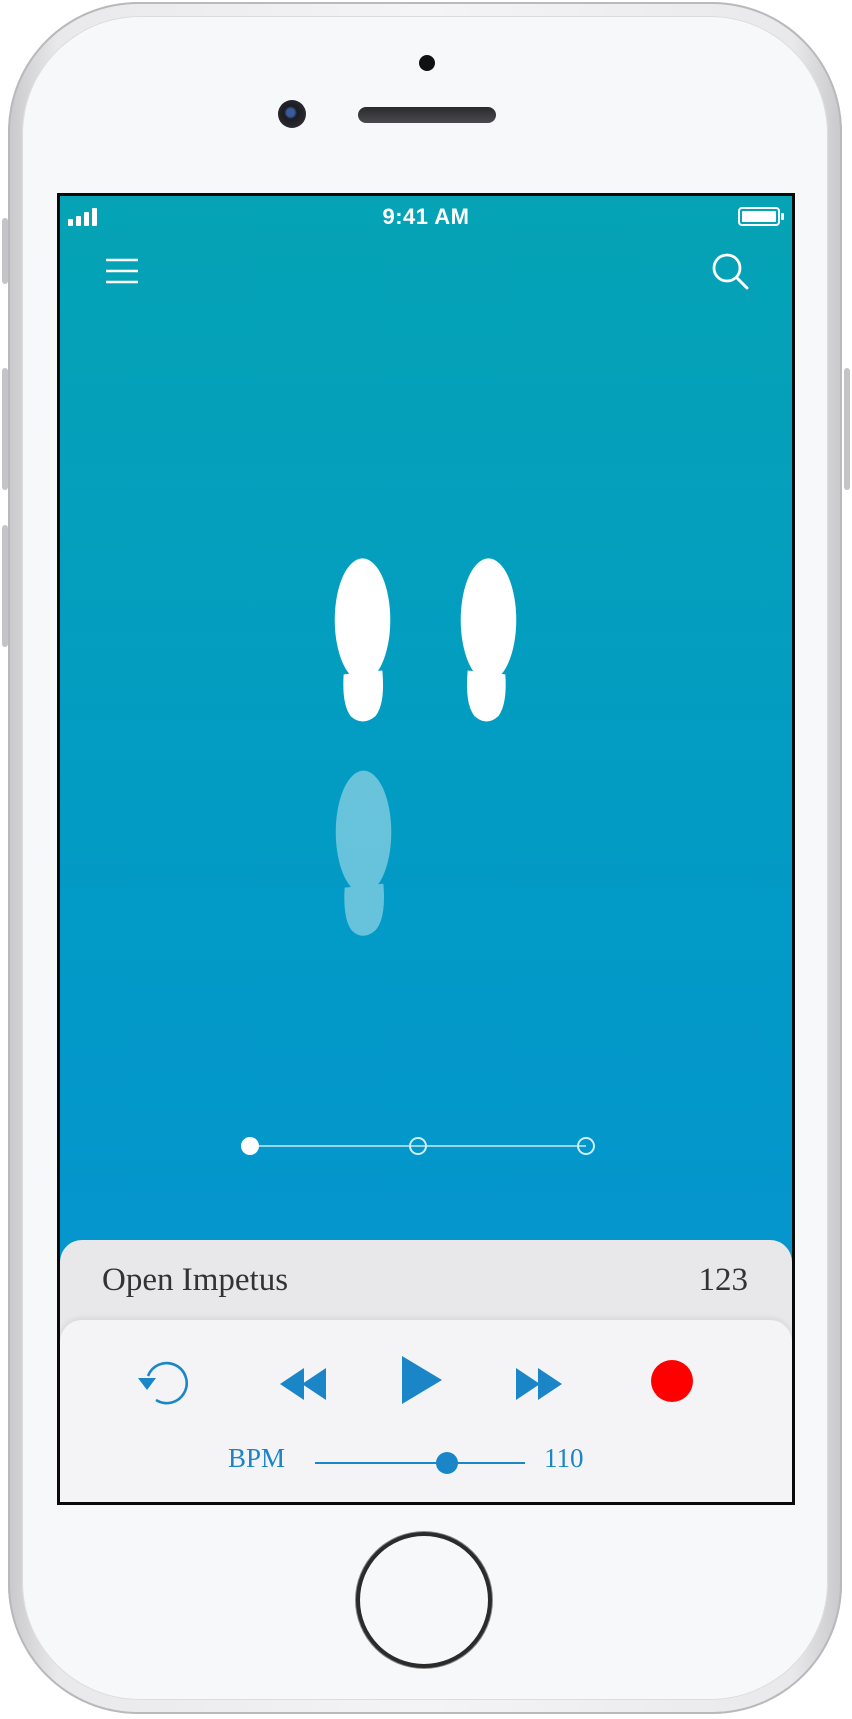 Image resolution: width=852 pixels, height=1719 pixels. I want to click on playback-controls: BPM 110, so click(426, 1411).